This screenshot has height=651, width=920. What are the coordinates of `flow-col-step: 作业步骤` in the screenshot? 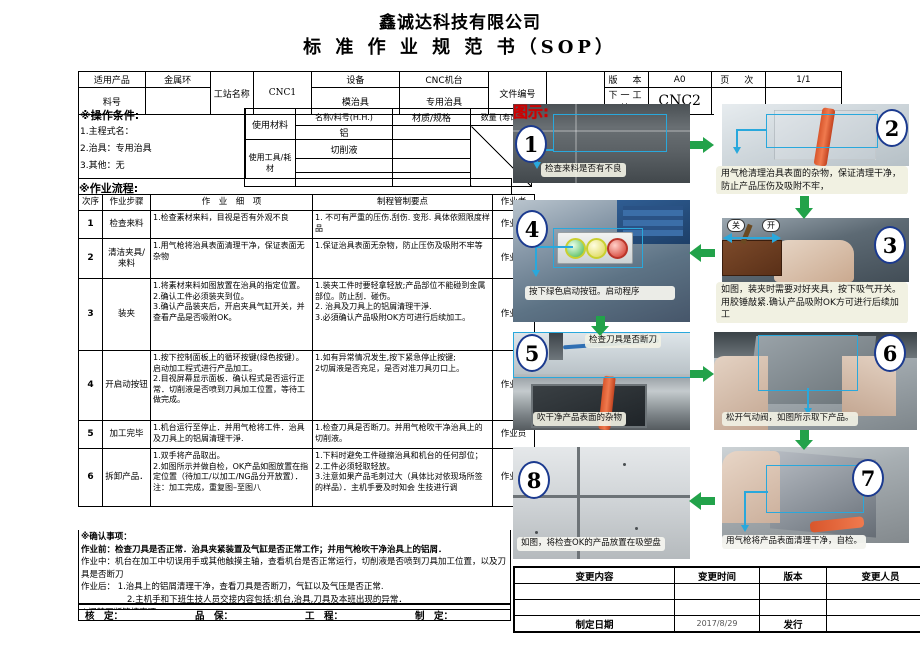 It's located at (126, 202).